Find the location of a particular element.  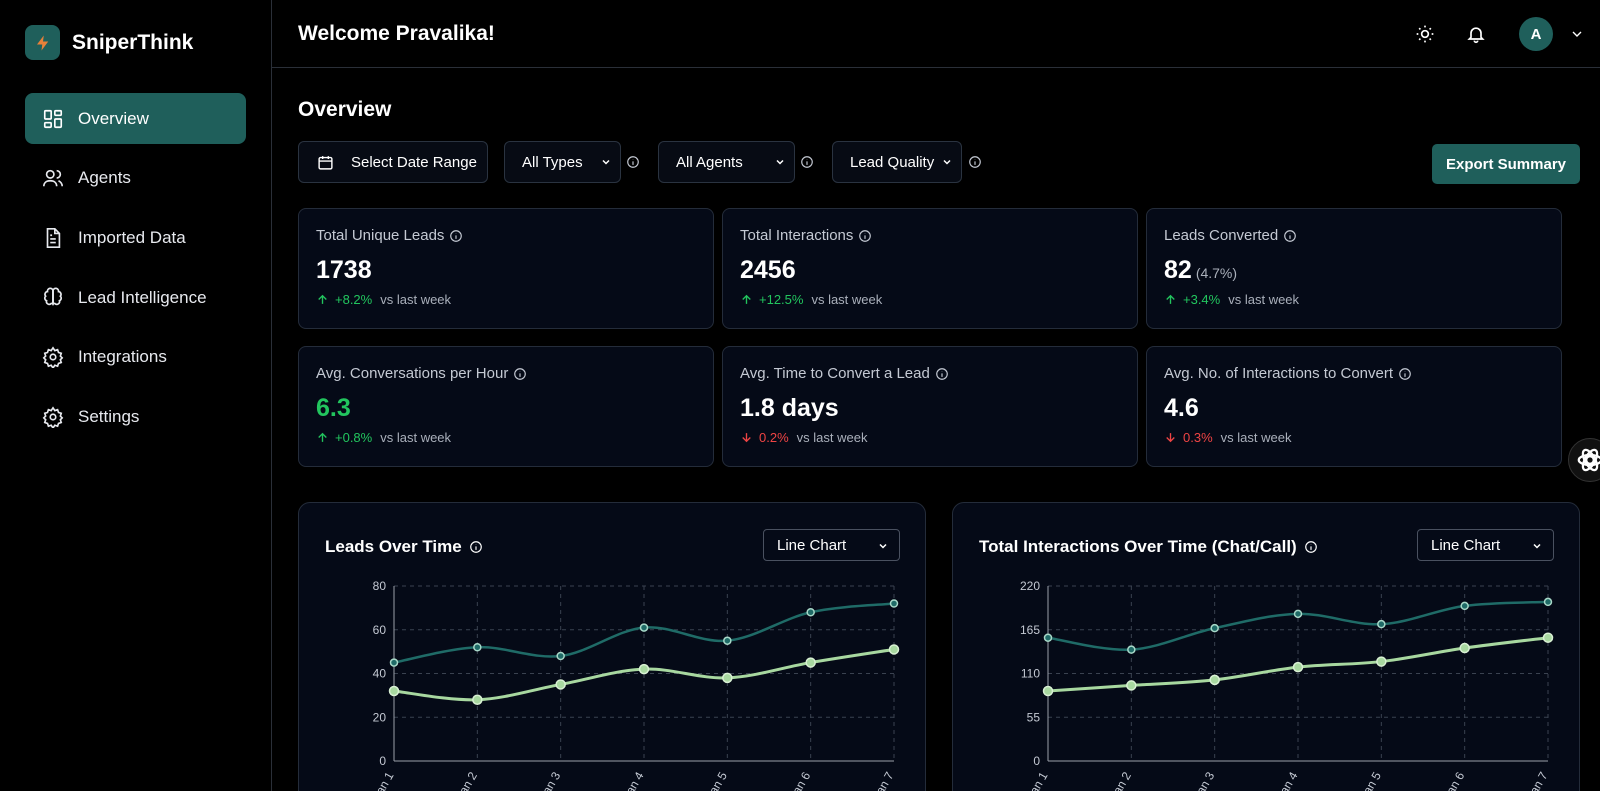

kpi-title-row: Total Interactions is located at coordinates (930, 235).